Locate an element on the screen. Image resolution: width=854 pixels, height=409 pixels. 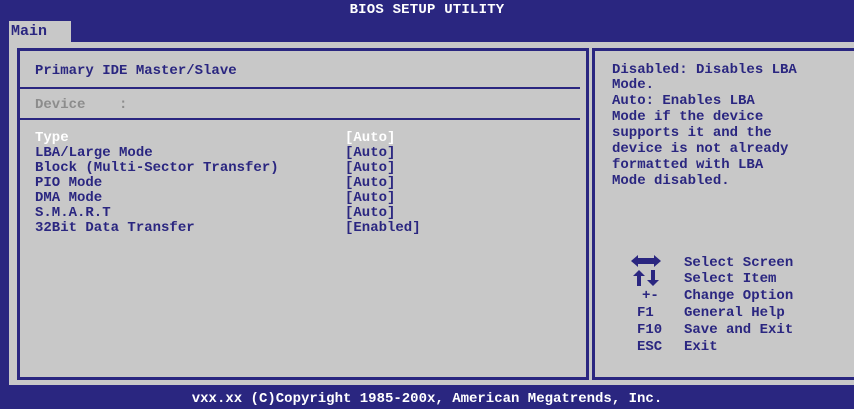
setting-label-block-transfer: Block (Multi-Sector Transfer) is located at coordinates (157, 168).